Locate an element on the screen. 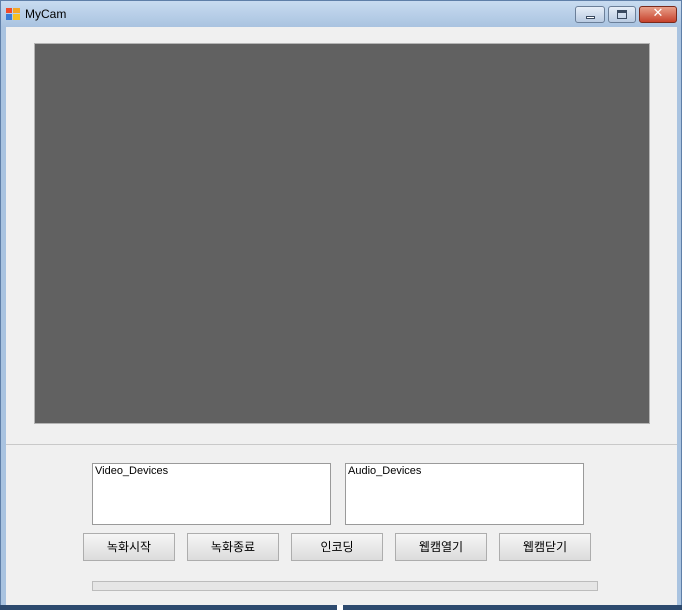  record-start-button: 녹화시작 is located at coordinates (129, 547).